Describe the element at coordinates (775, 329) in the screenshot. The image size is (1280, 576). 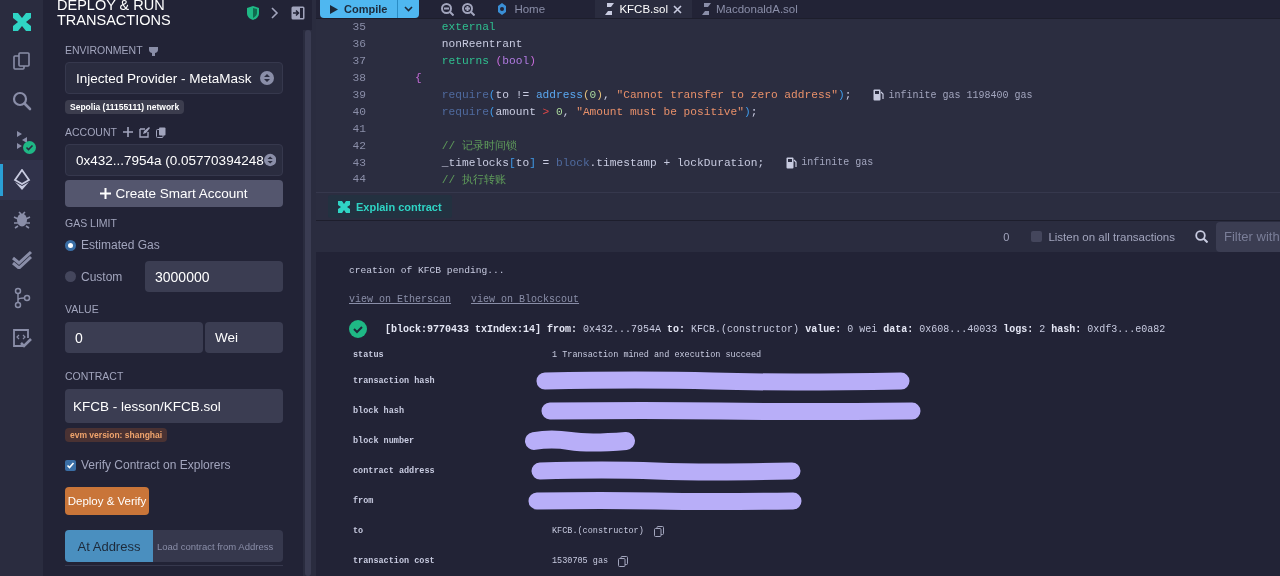
I see `transaction-summary: [block:9770433 txIndex:14] from: 0x432...7954A to: KFCB.(constructor) value: 0 wei data: 0x608...40033 logs: 2 hash: 0xdf3...e0a82` at that location.